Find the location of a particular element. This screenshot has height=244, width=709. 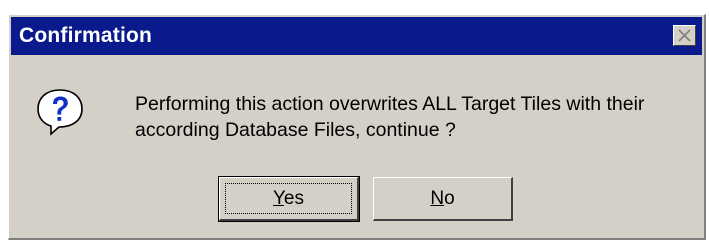

close-button is located at coordinates (684, 35).